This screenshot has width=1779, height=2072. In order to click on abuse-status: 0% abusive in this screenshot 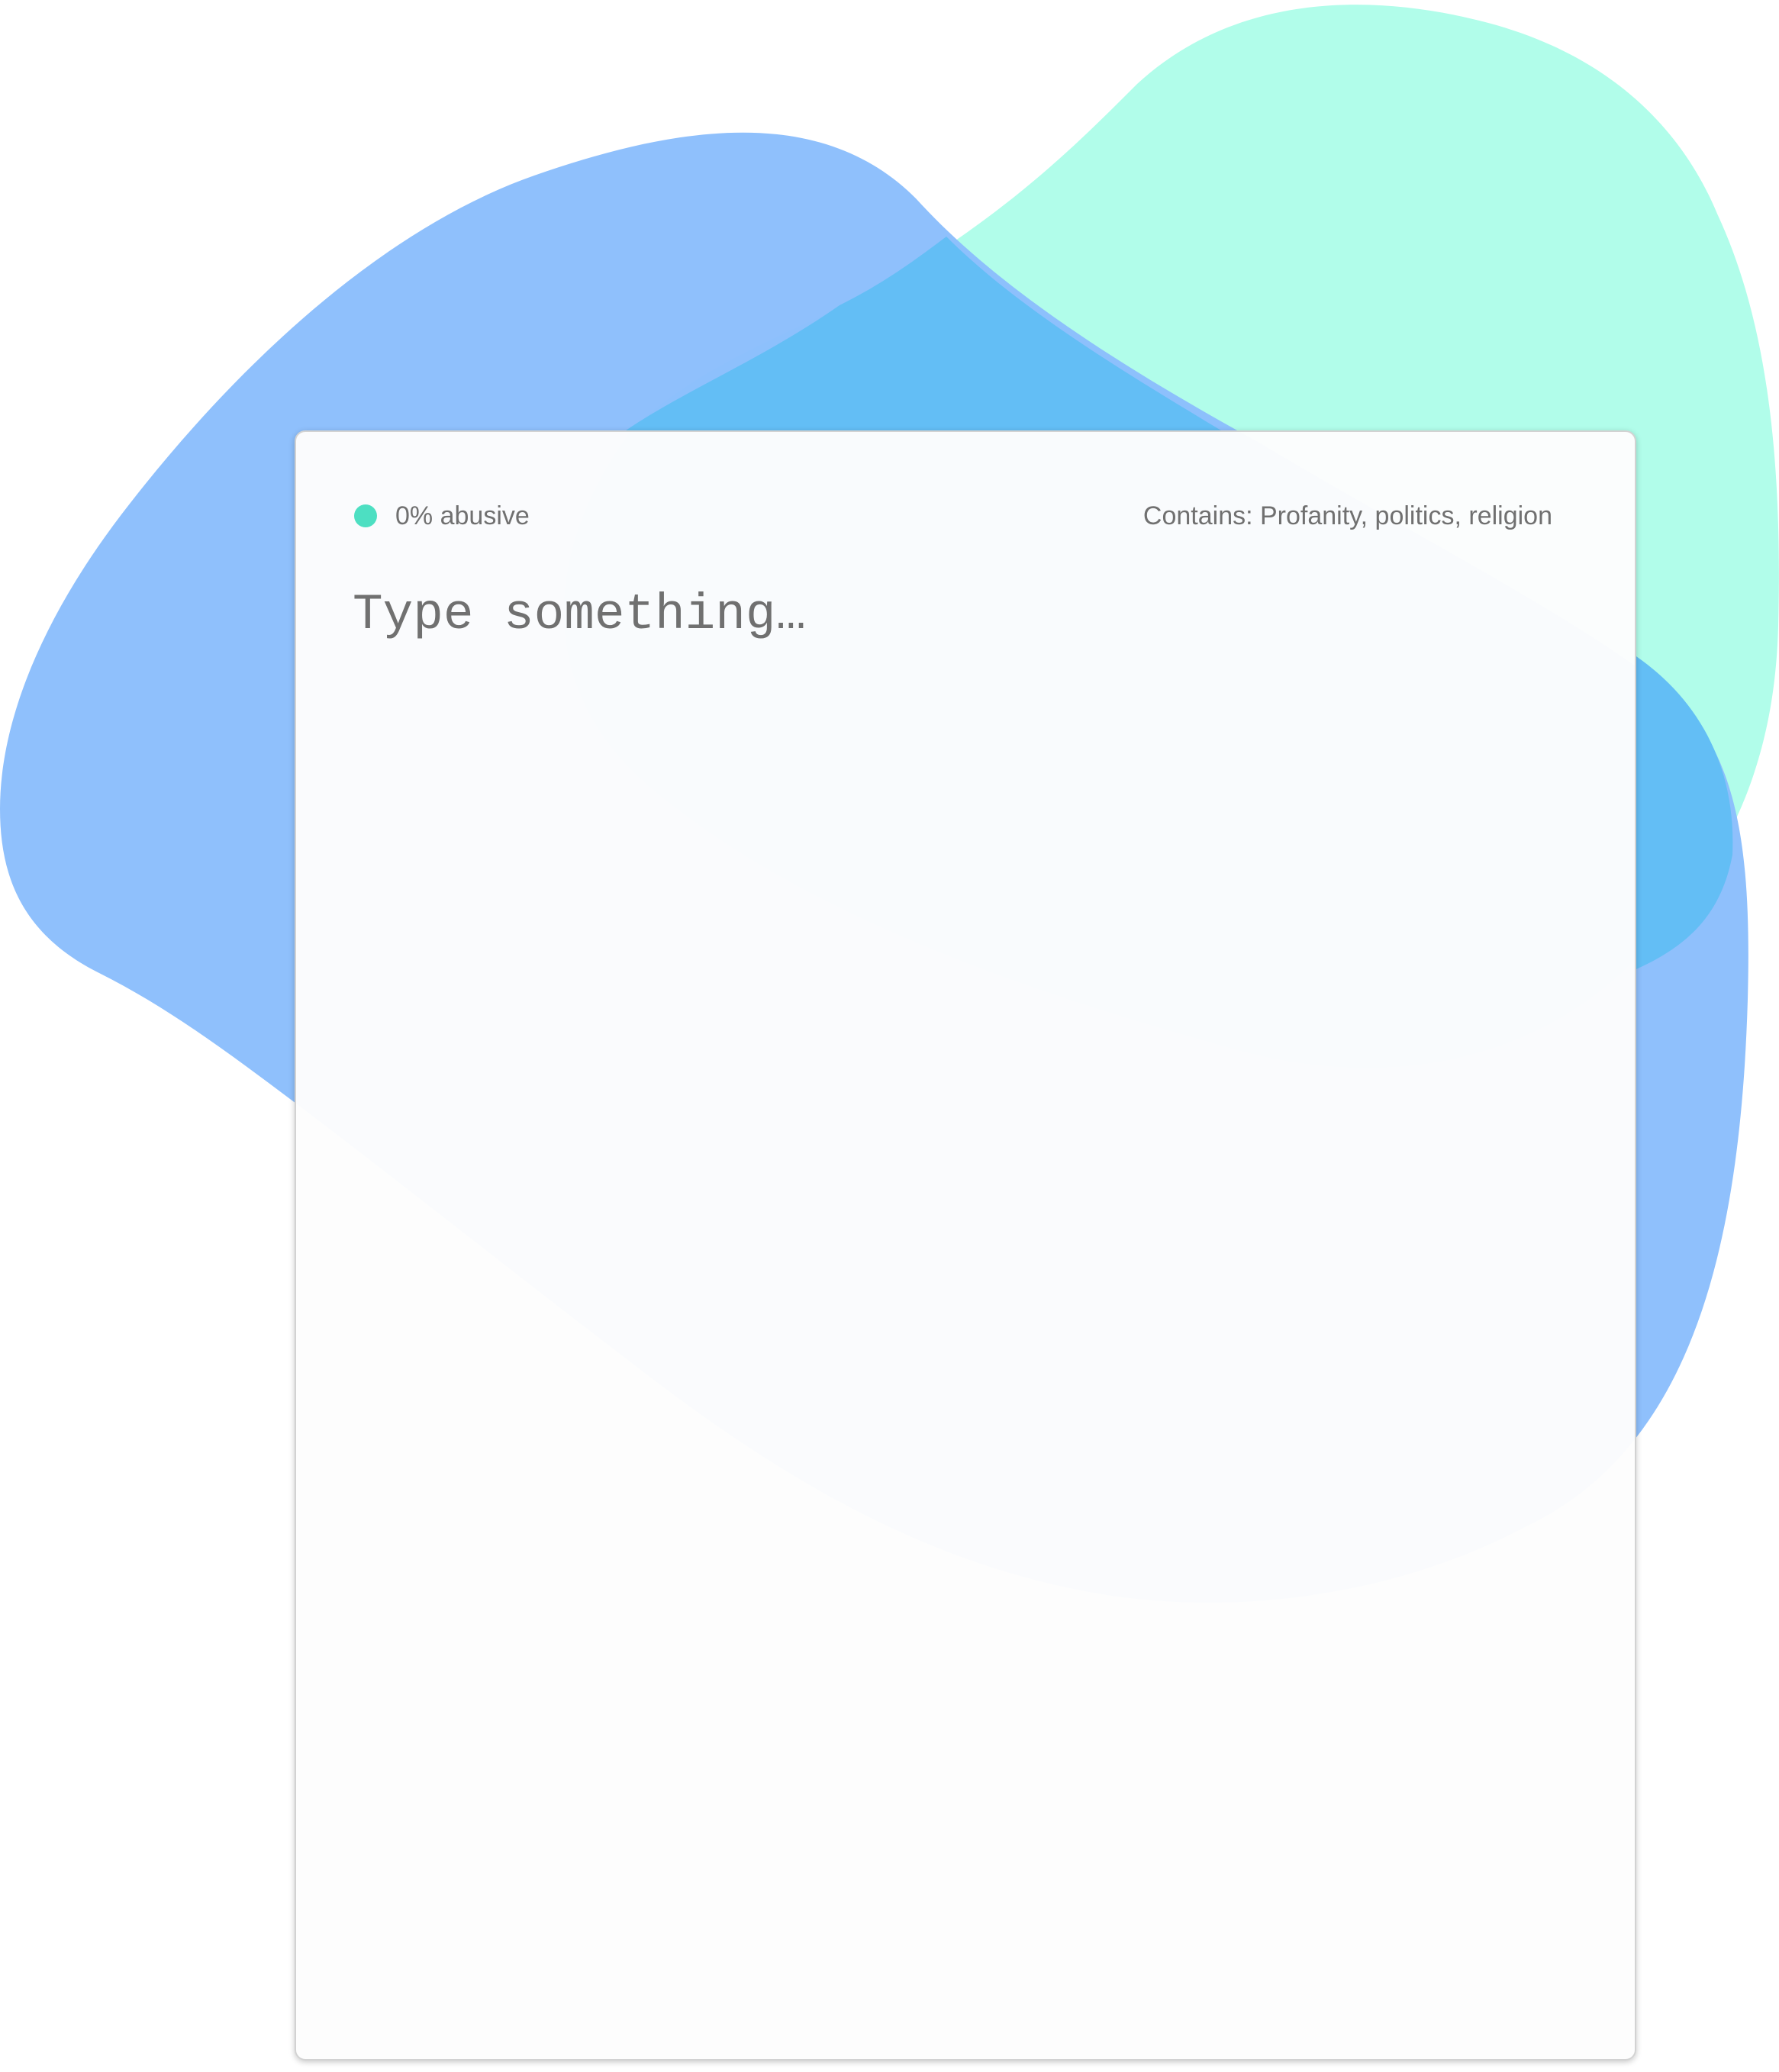, I will do `click(442, 516)`.